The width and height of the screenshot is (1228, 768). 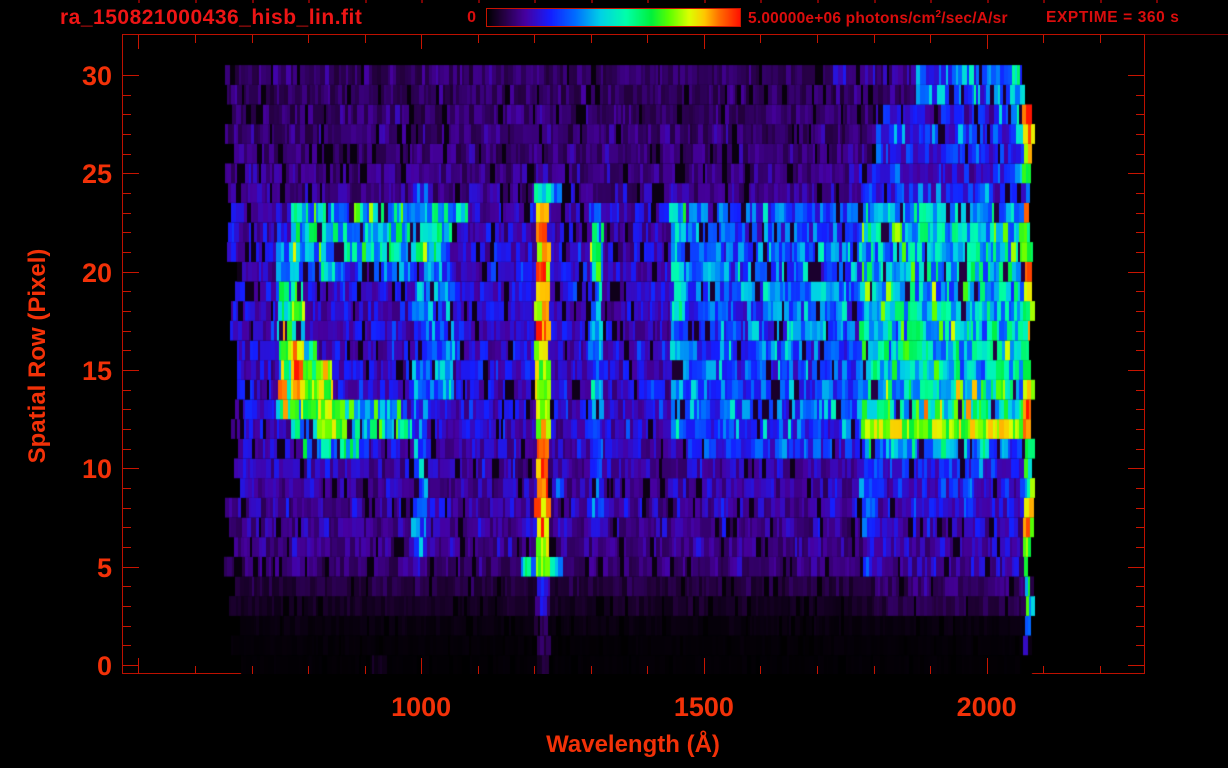 I want to click on y-axis-title: Spatial Row (Pixel), so click(x=37, y=356).